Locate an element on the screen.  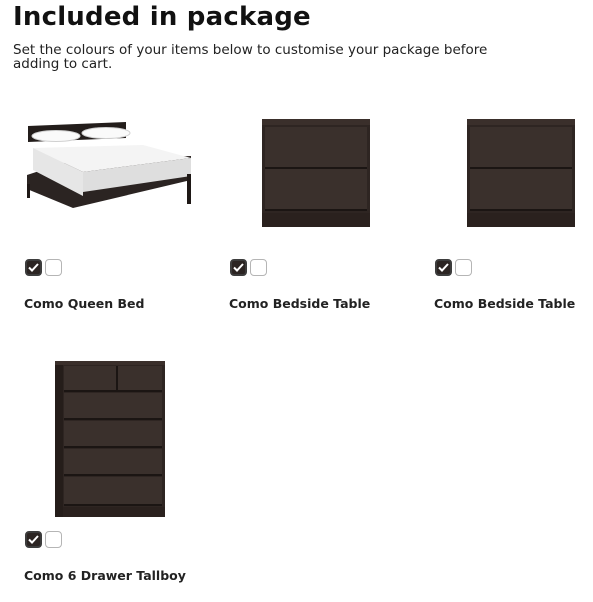
queen-bed-image is located at coordinates (109, 168).